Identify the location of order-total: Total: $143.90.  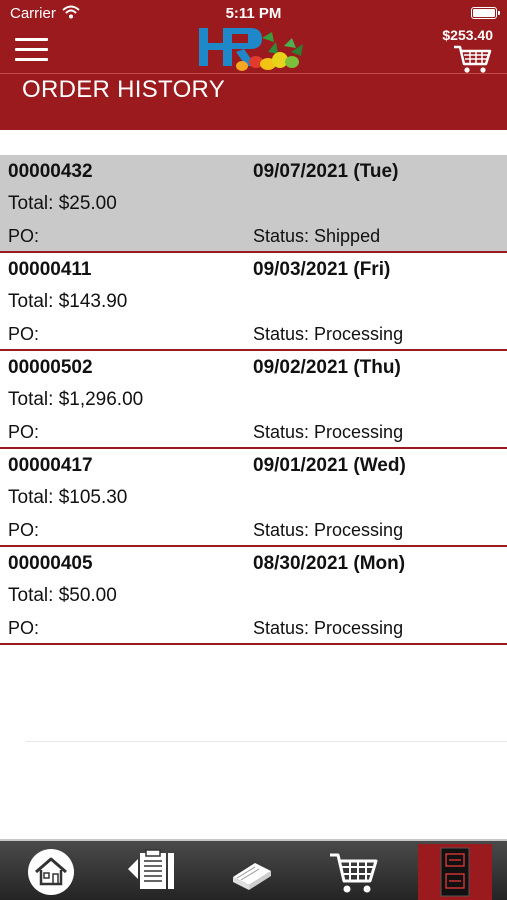
(68, 301).